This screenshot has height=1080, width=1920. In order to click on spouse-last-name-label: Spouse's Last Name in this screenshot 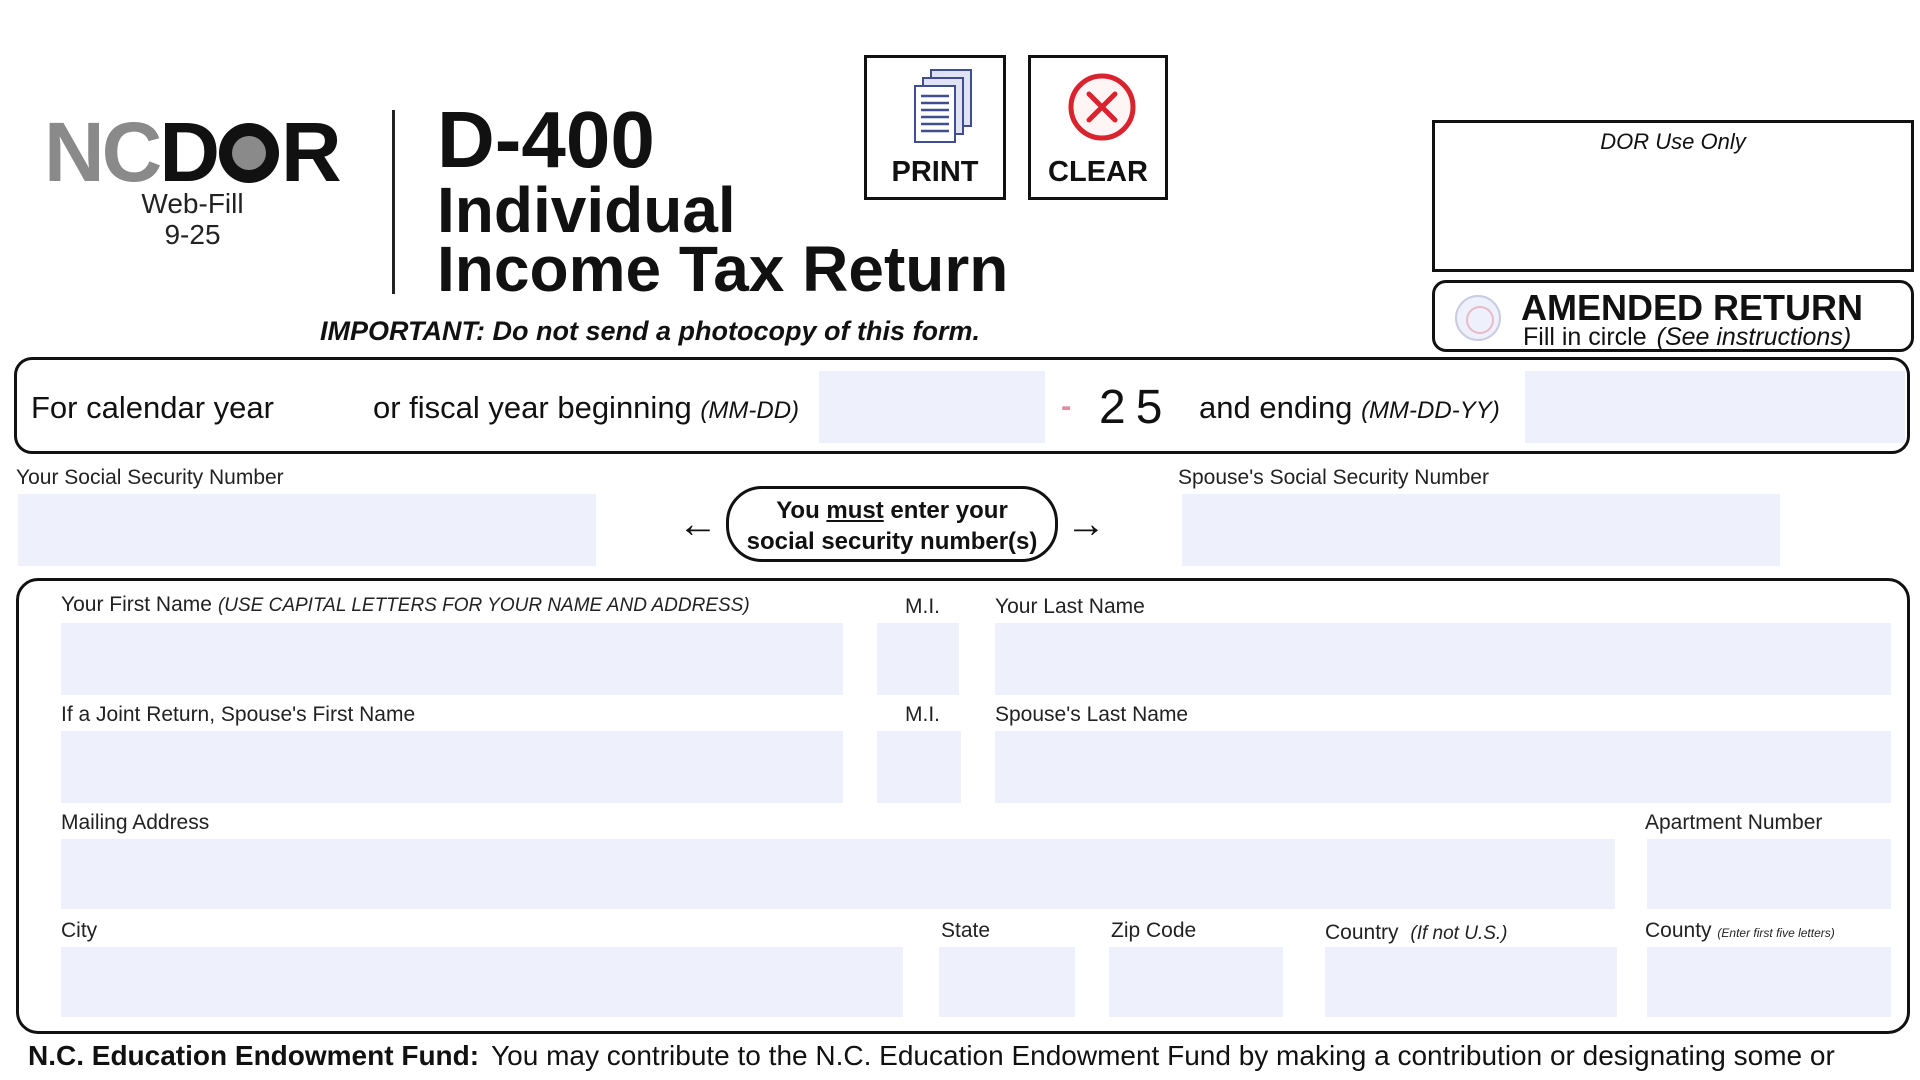, I will do `click(1092, 714)`.